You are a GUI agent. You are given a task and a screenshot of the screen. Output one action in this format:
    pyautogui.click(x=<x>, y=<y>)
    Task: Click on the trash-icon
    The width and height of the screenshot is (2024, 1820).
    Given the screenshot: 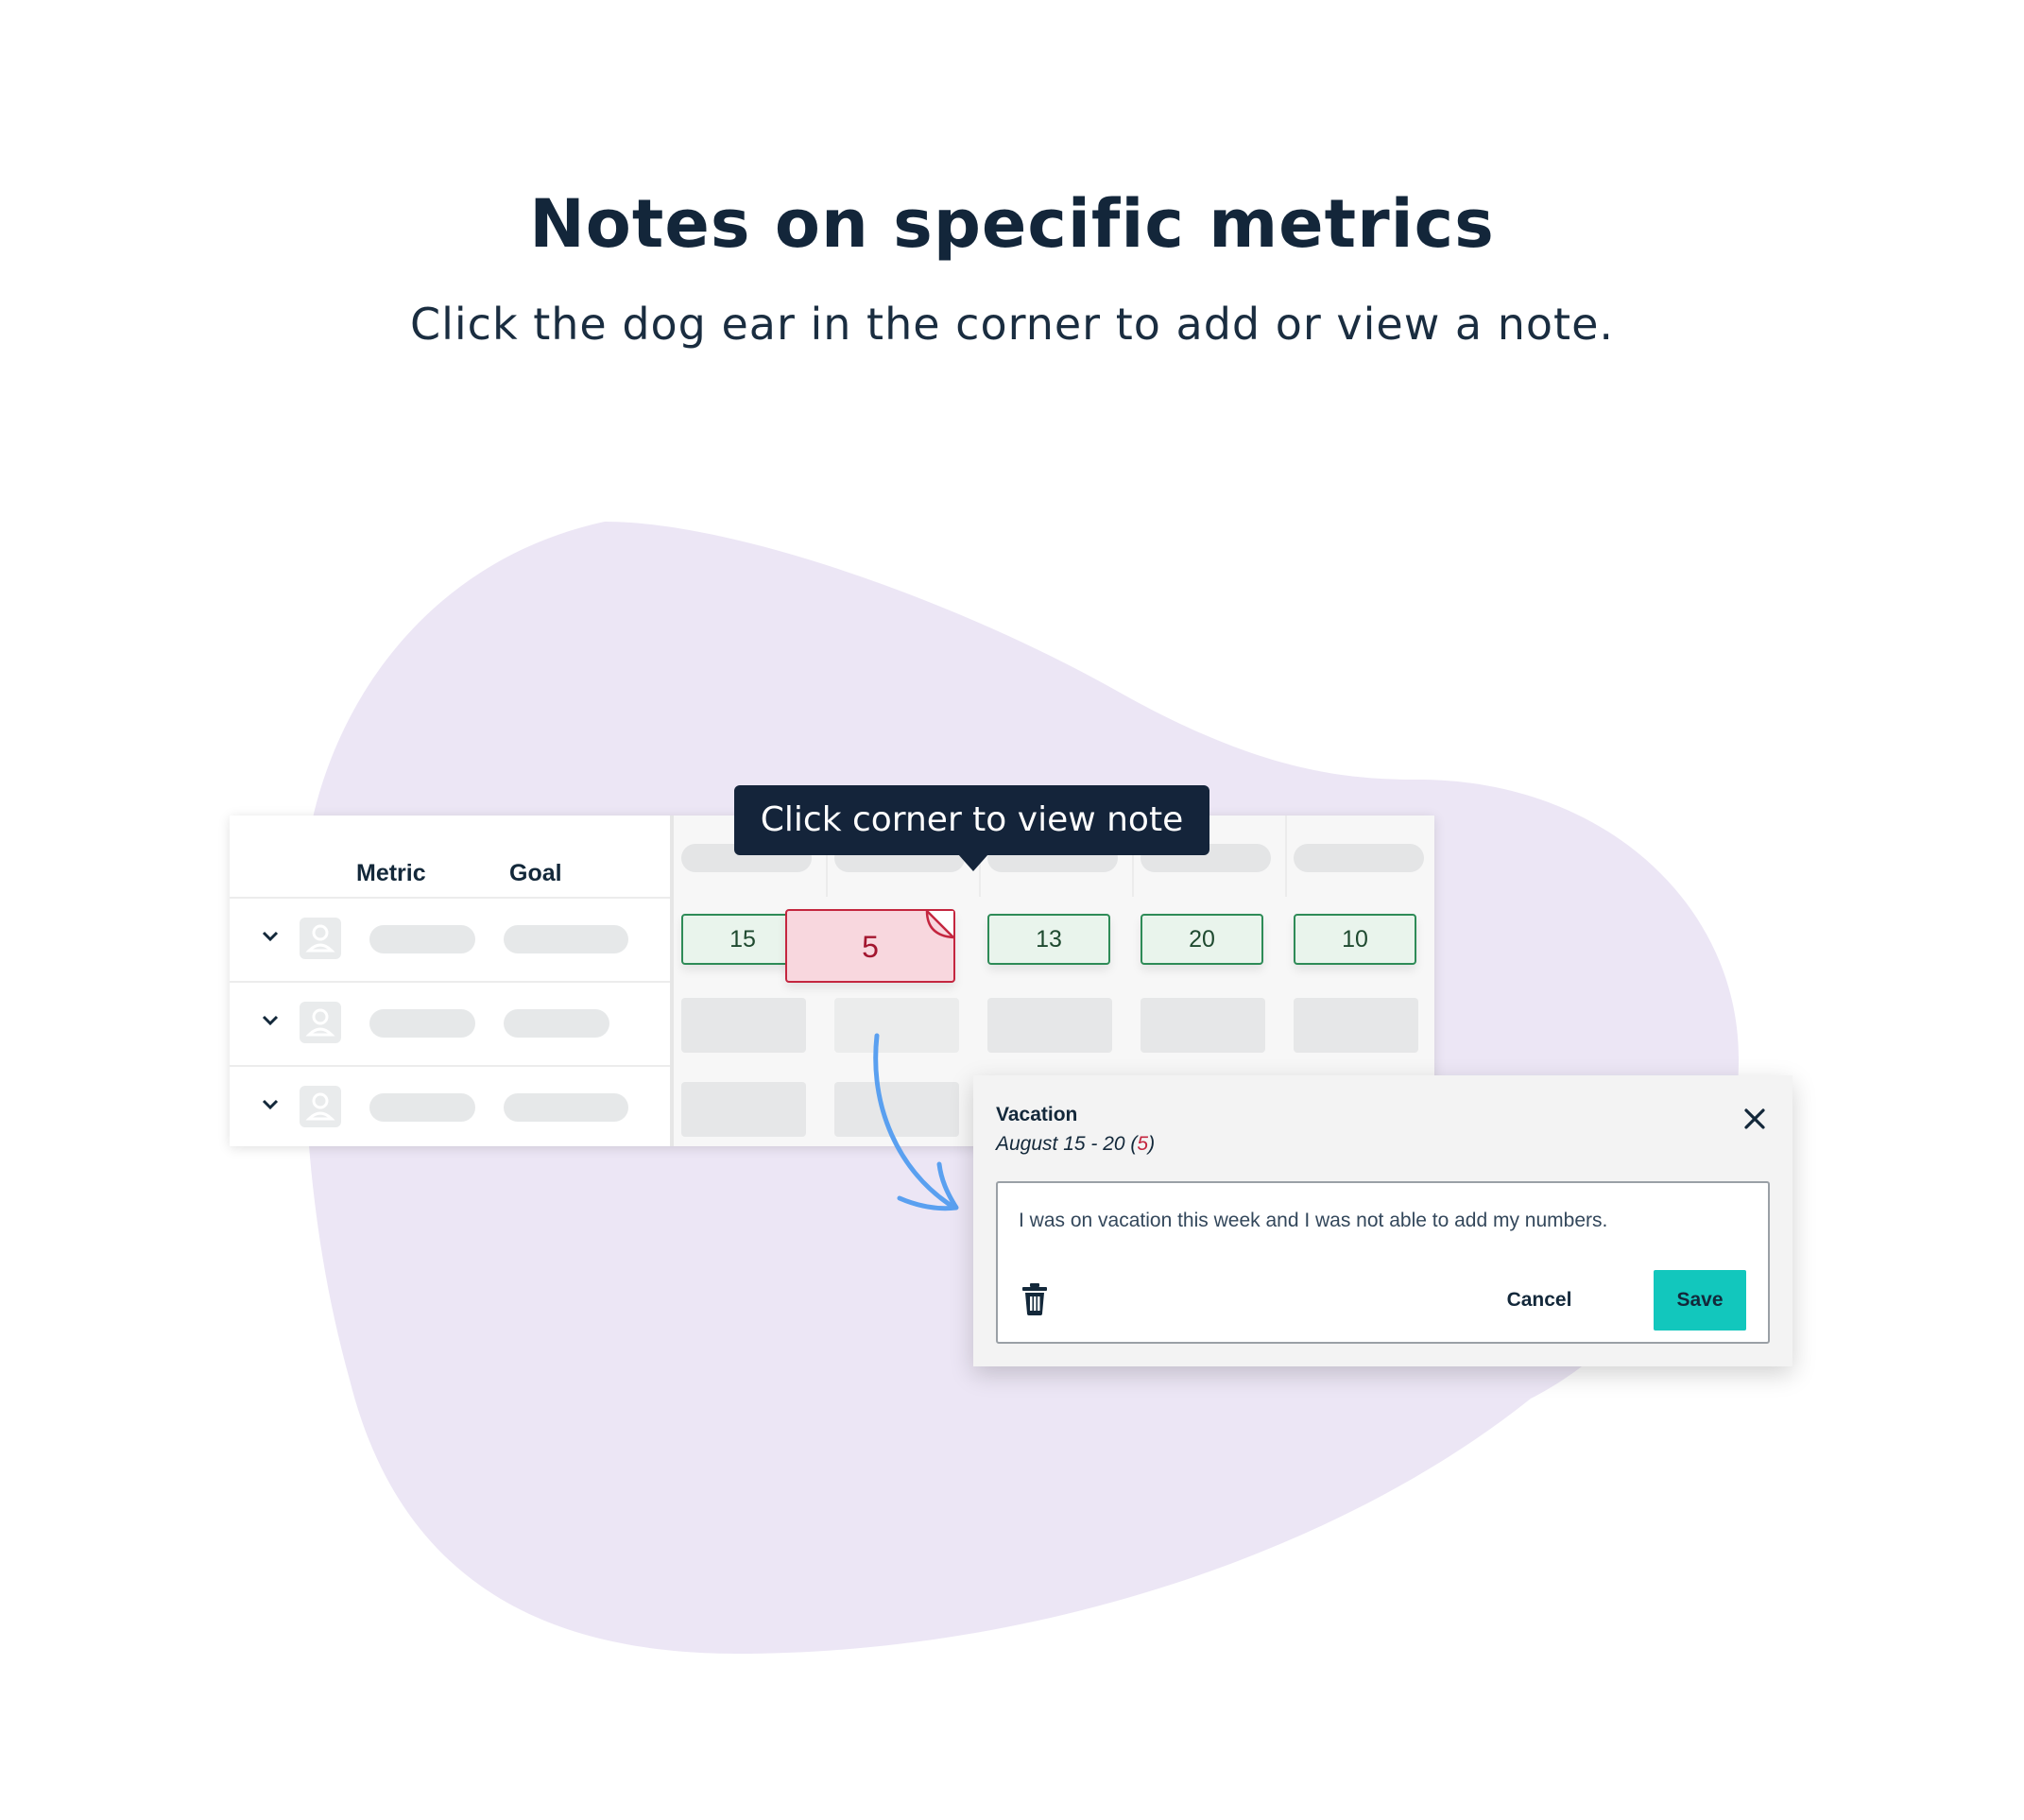 What is the action you would take?
    pyautogui.click(x=1035, y=1299)
    